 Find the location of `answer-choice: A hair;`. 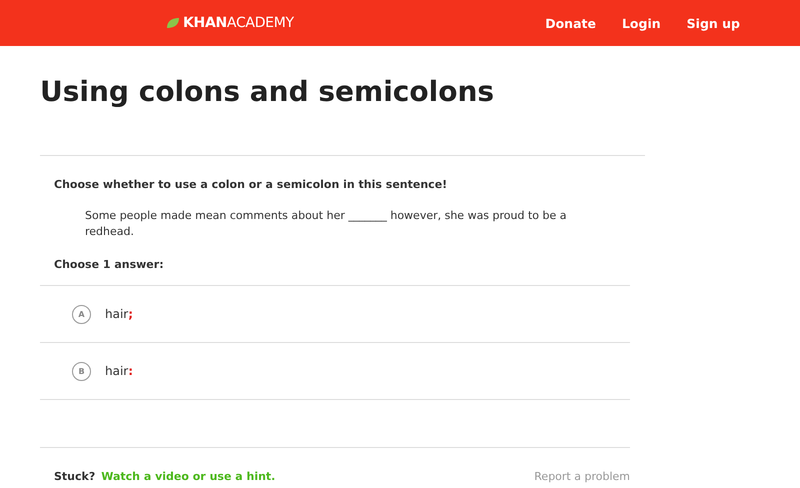

answer-choice: A hair; is located at coordinates (335, 314).